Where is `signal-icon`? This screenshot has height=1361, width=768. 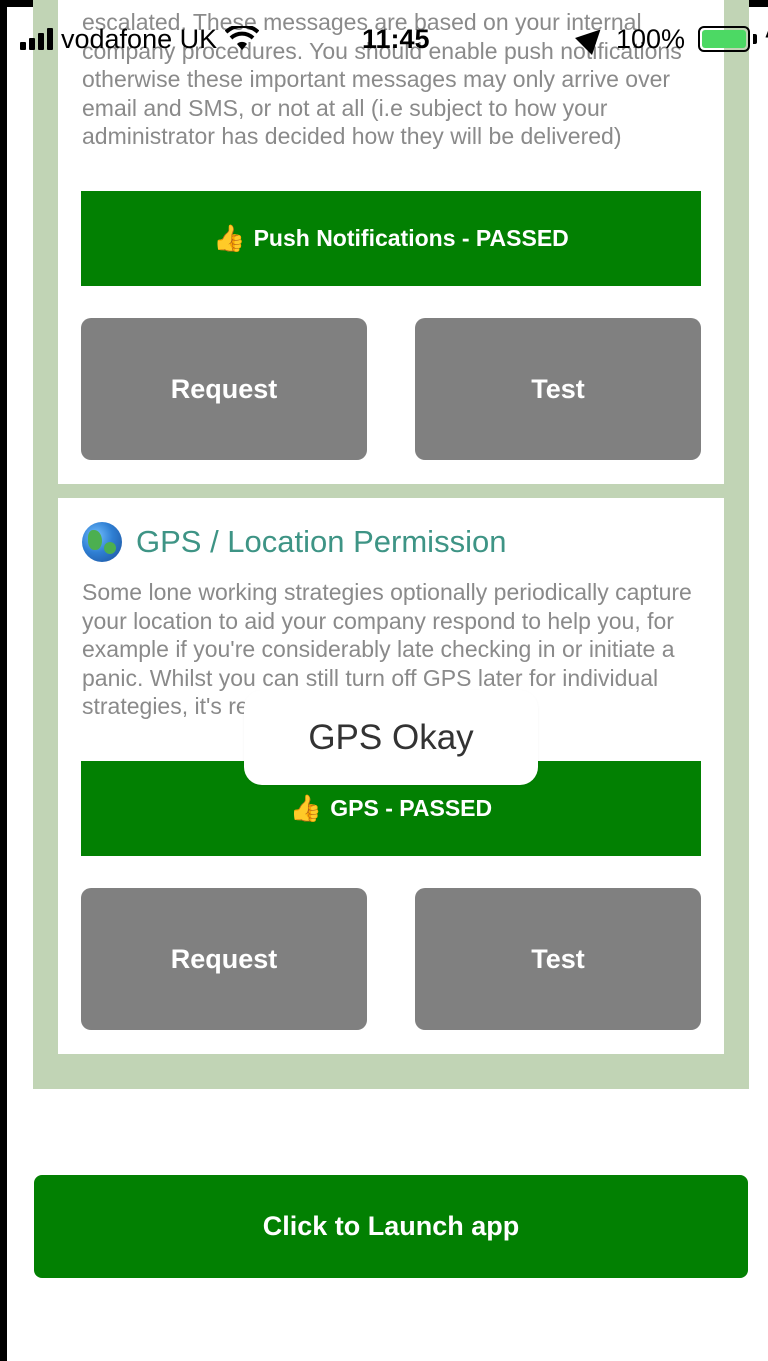
signal-icon is located at coordinates (36, 39).